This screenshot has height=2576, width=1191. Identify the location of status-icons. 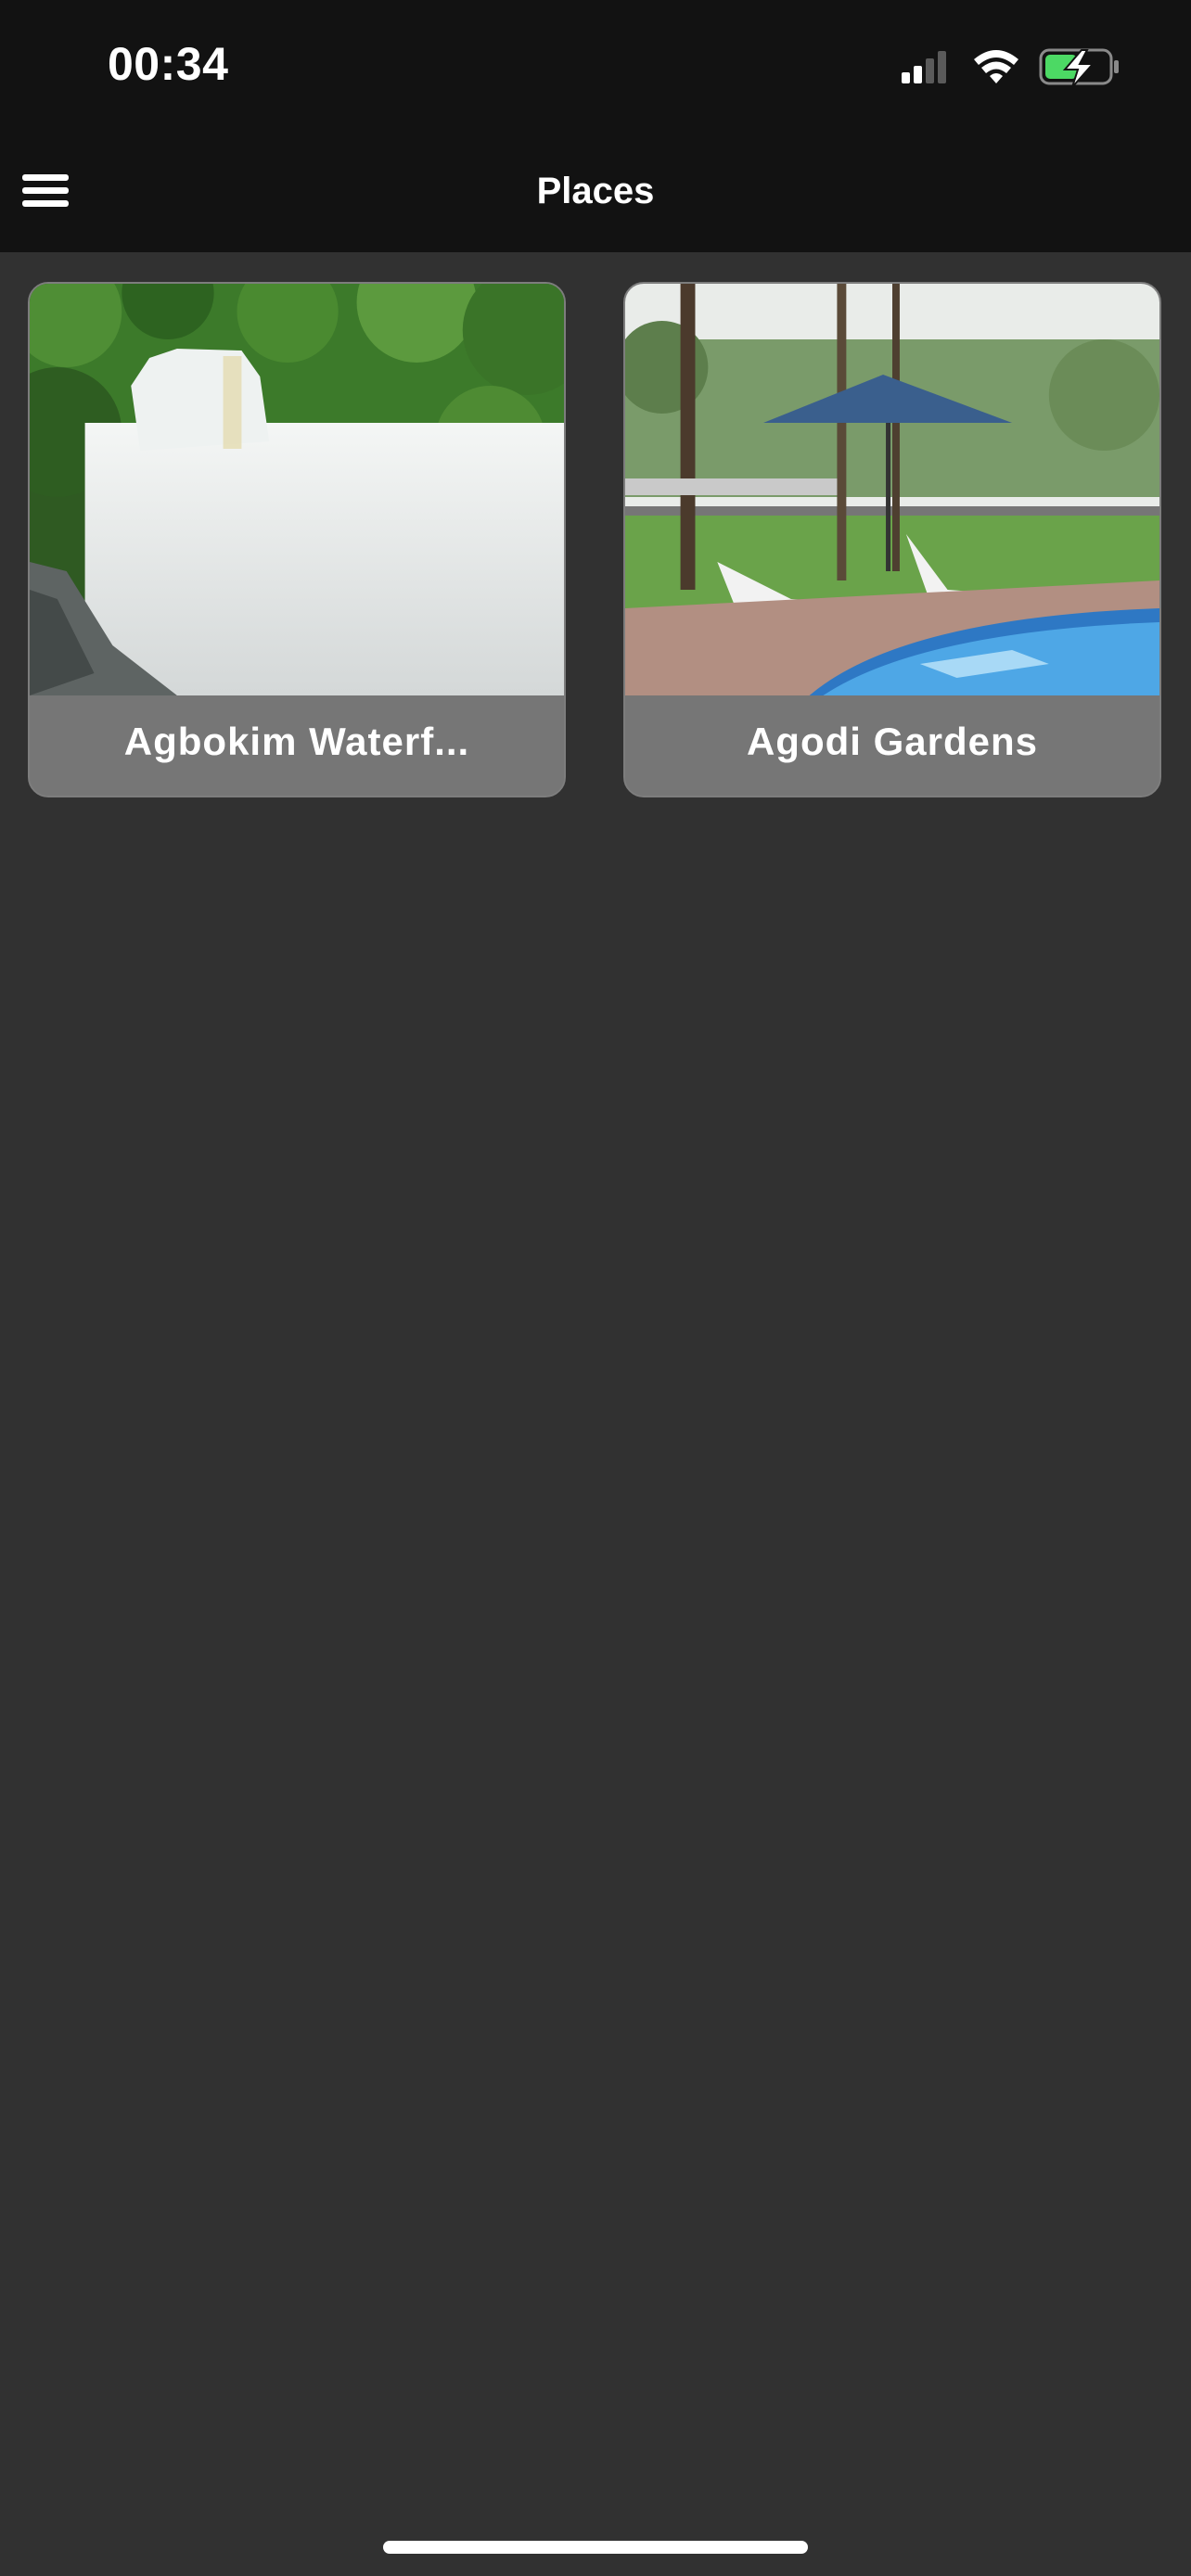
(1010, 68).